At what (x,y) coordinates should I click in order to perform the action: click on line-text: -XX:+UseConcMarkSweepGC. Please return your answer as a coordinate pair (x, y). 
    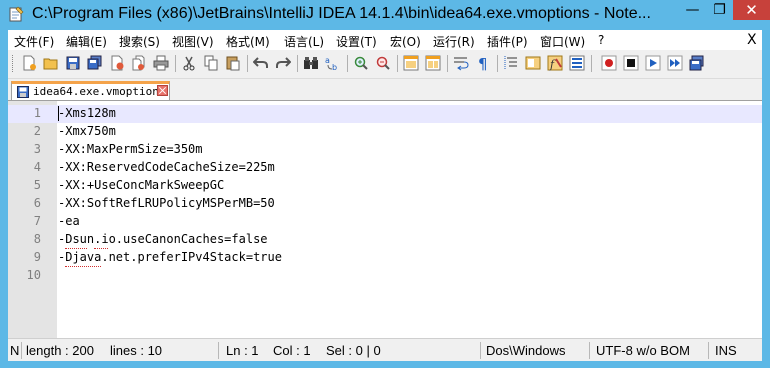
    Looking at the image, I should click on (141, 185).